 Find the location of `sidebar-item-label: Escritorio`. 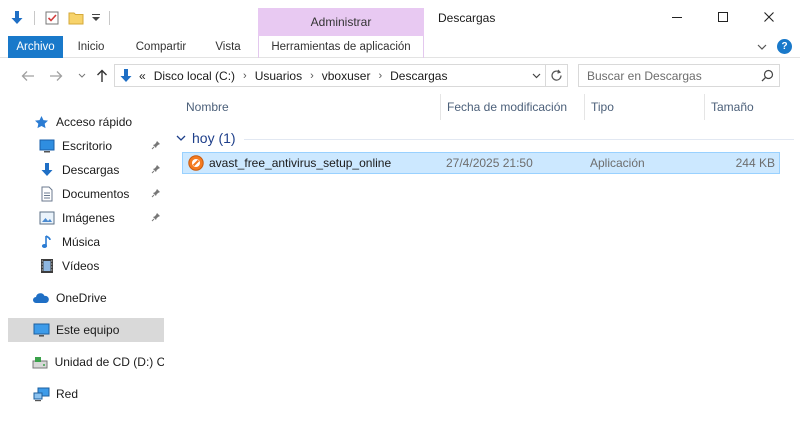

sidebar-item-label: Escritorio is located at coordinates (87, 146).